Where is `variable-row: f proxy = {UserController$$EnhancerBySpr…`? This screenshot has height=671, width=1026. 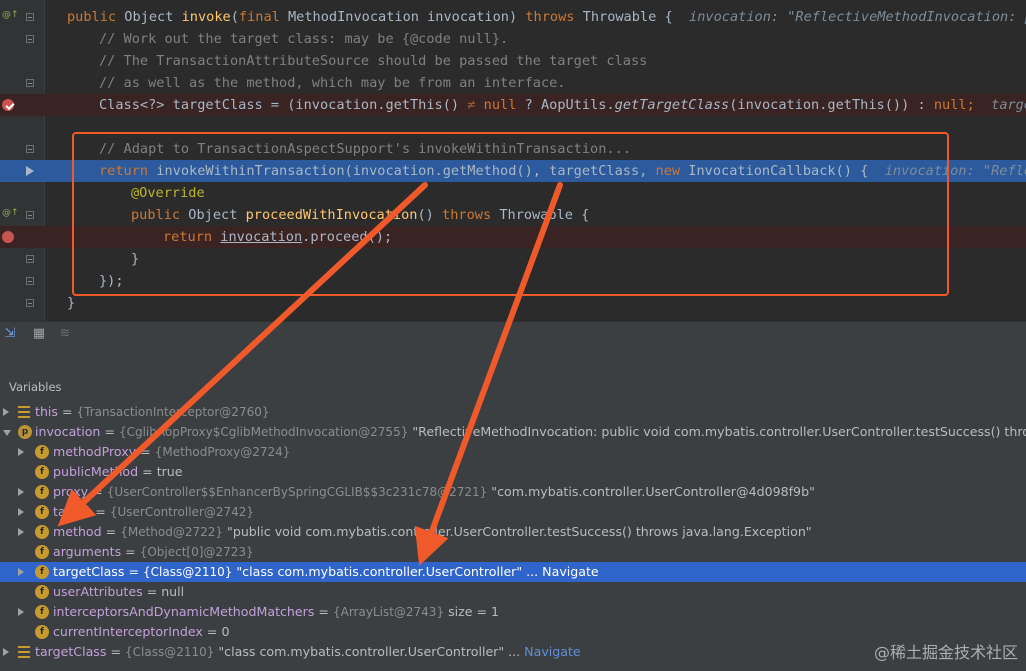 variable-row: f proxy = {UserController$$EnhancerBySpr… is located at coordinates (513, 492).